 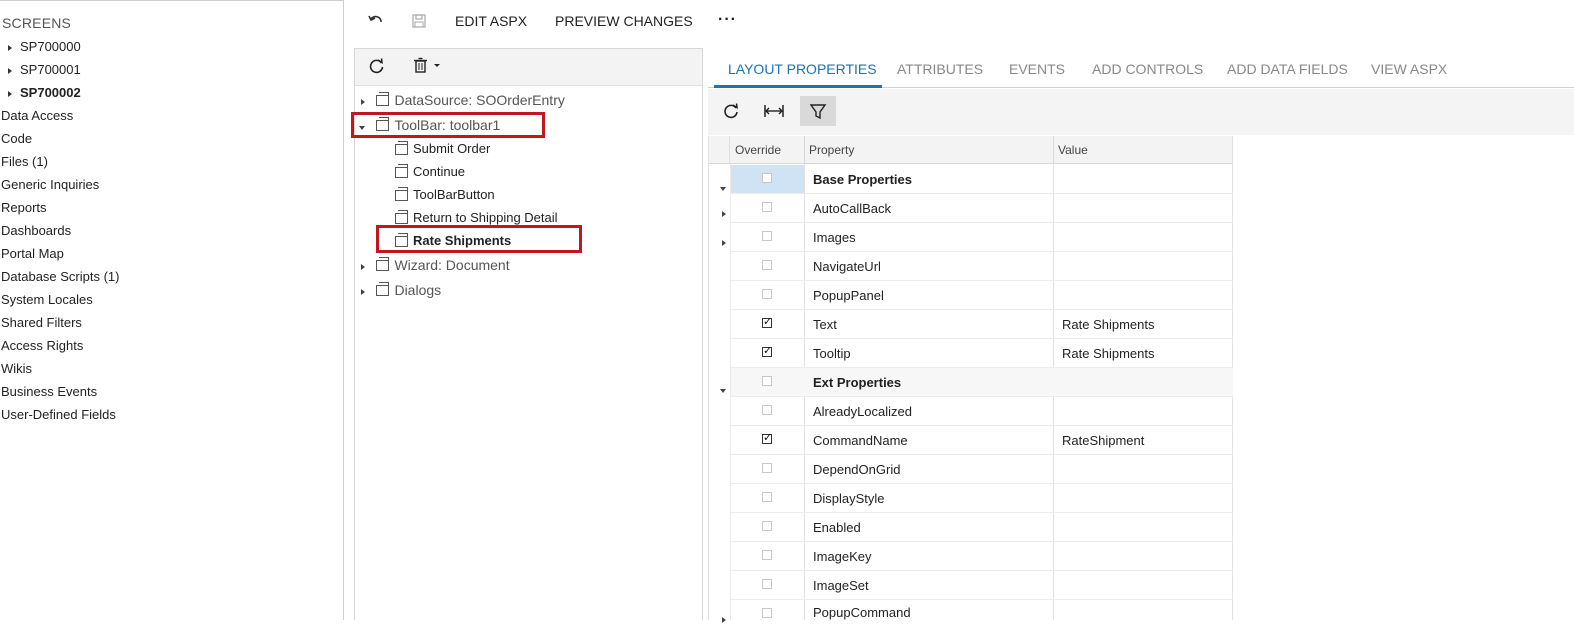 What do you see at coordinates (837, 527) in the screenshot?
I see `property-name: Enabled` at bounding box center [837, 527].